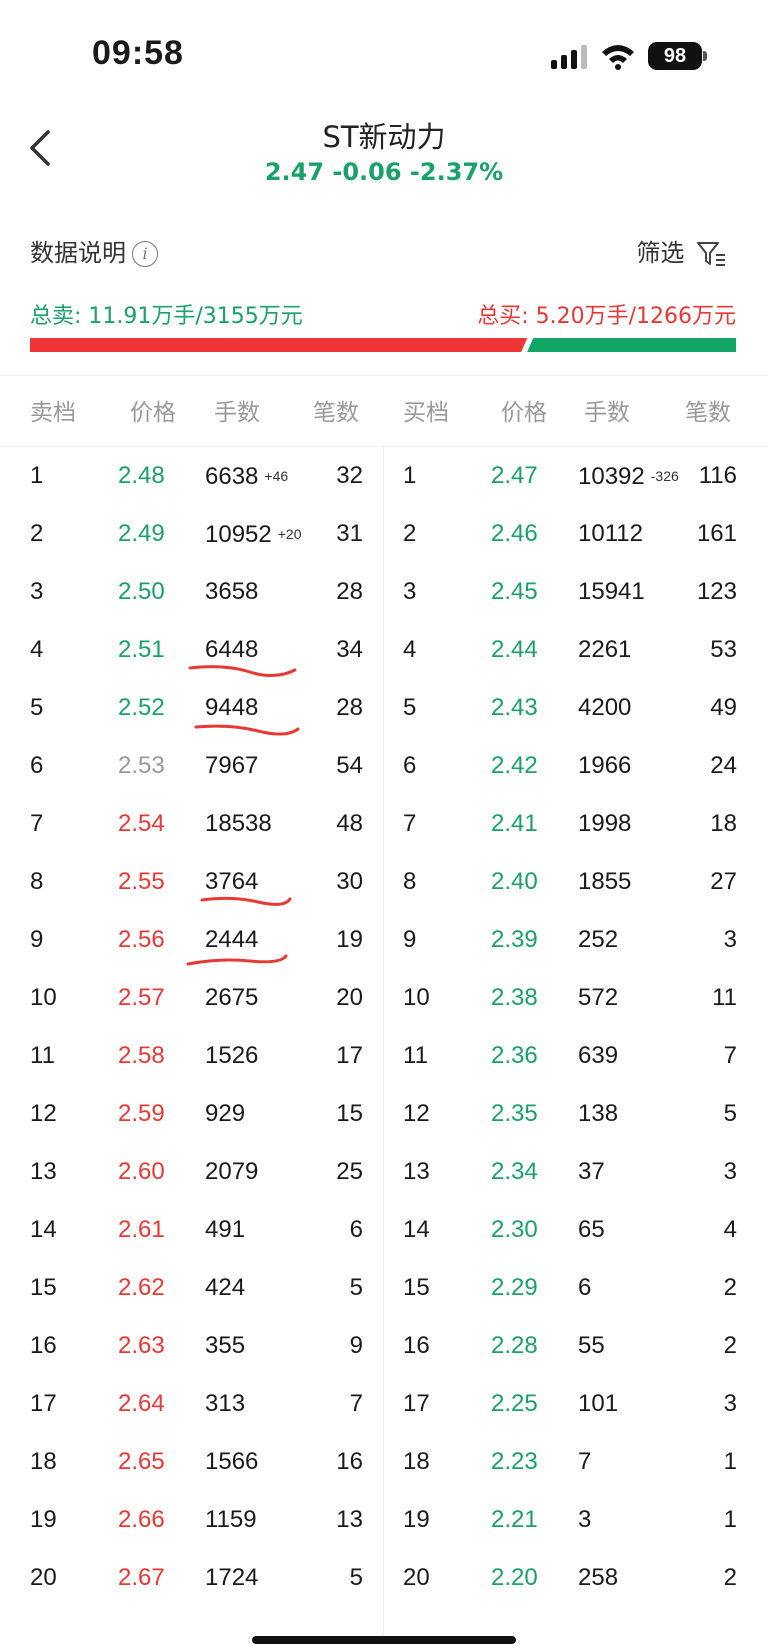 The width and height of the screenshot is (768, 1644). I want to click on order-book-row: 7 2.54 18538 48 7 2.41 1998 18, so click(384, 824).